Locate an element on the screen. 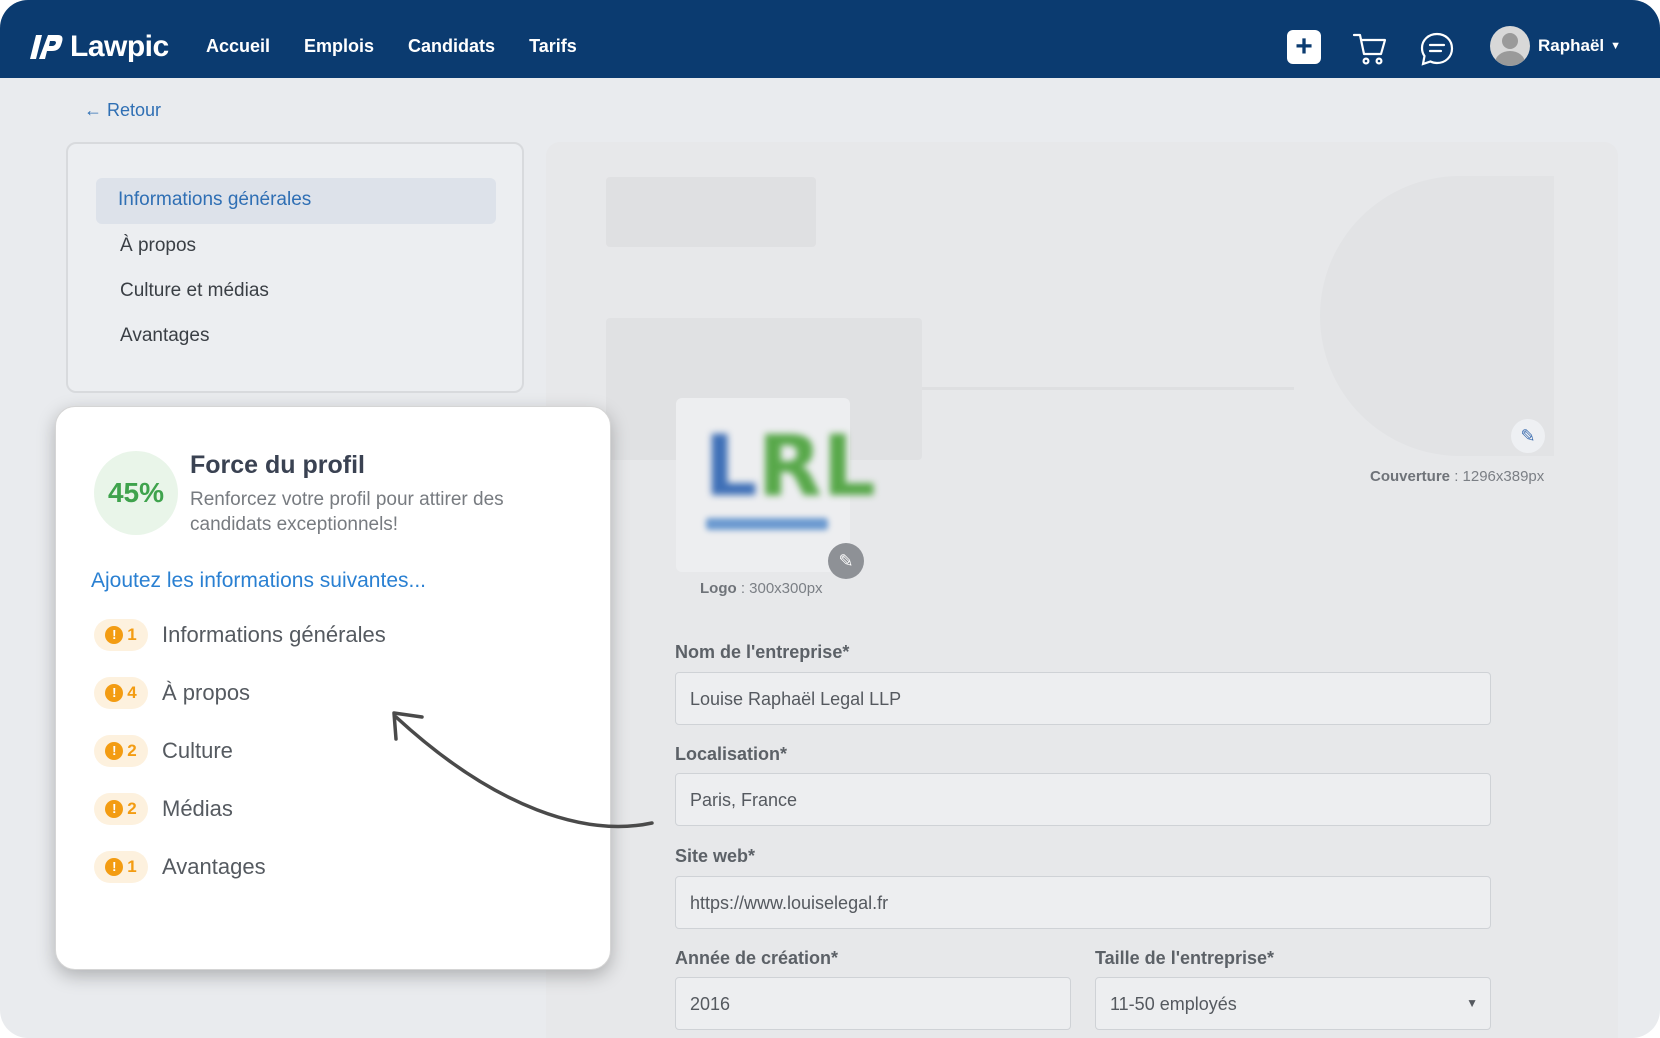  company-name-field: Louise Raphaël Legal LLP is located at coordinates (1083, 698).